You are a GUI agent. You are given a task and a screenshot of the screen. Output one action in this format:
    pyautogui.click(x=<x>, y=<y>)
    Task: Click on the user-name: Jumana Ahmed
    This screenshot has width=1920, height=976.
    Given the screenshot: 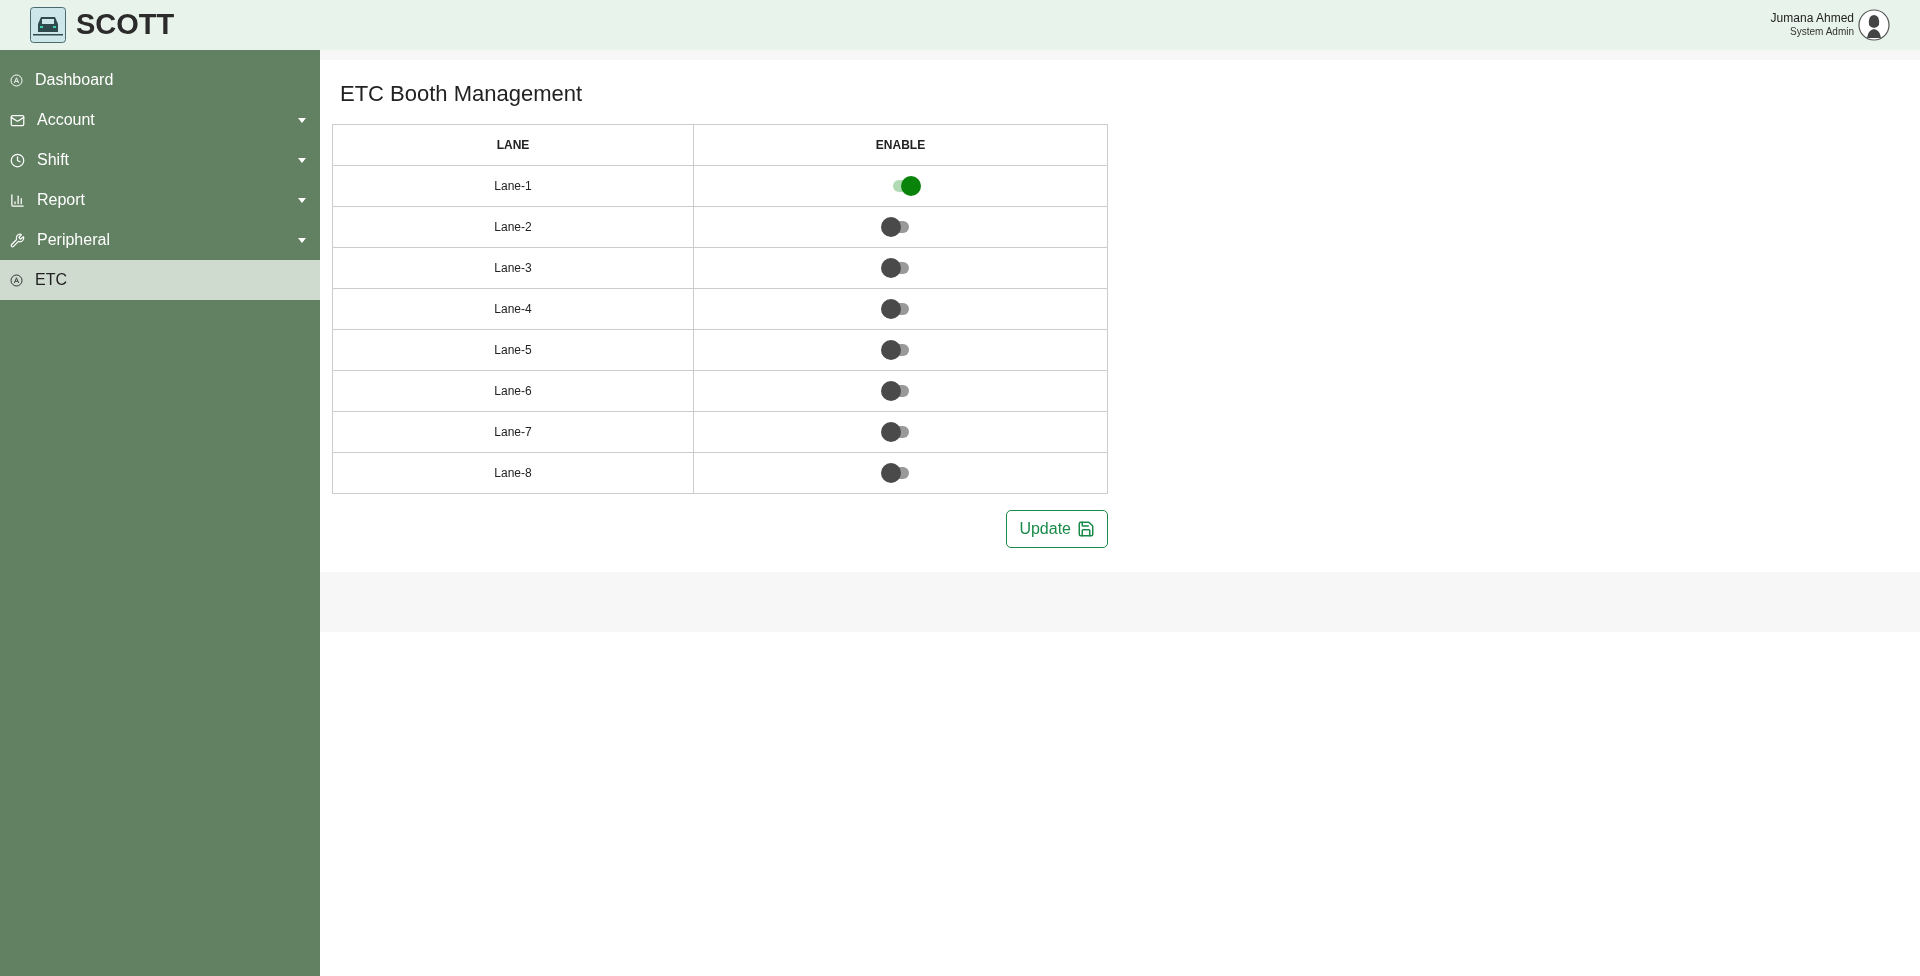 What is the action you would take?
    pyautogui.click(x=1812, y=19)
    